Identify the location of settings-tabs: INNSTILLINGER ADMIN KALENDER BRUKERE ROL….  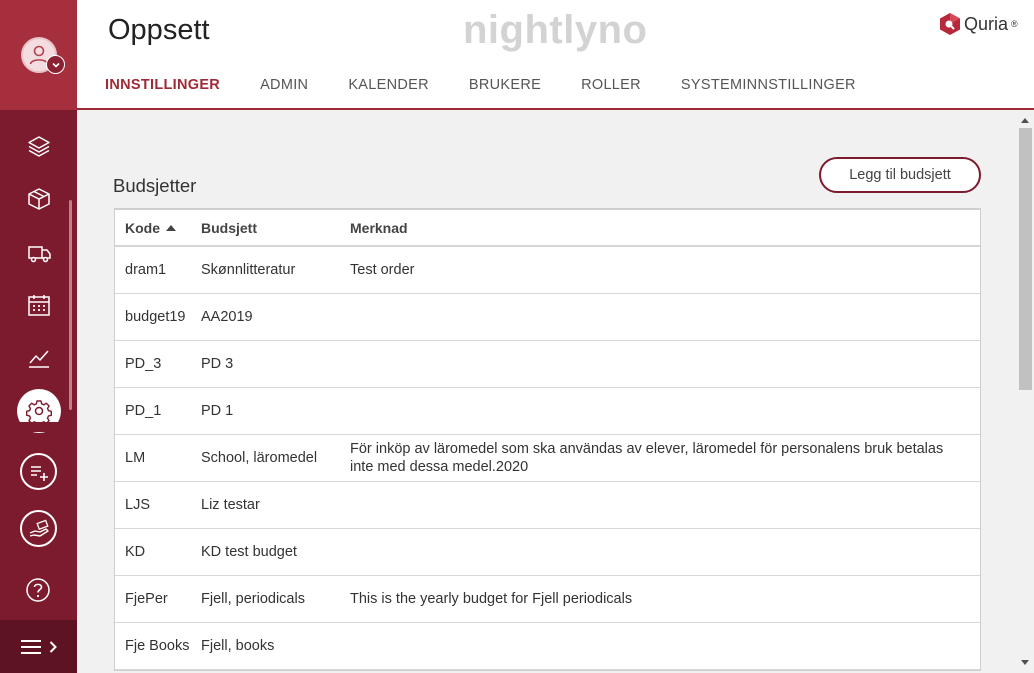
(500, 85).